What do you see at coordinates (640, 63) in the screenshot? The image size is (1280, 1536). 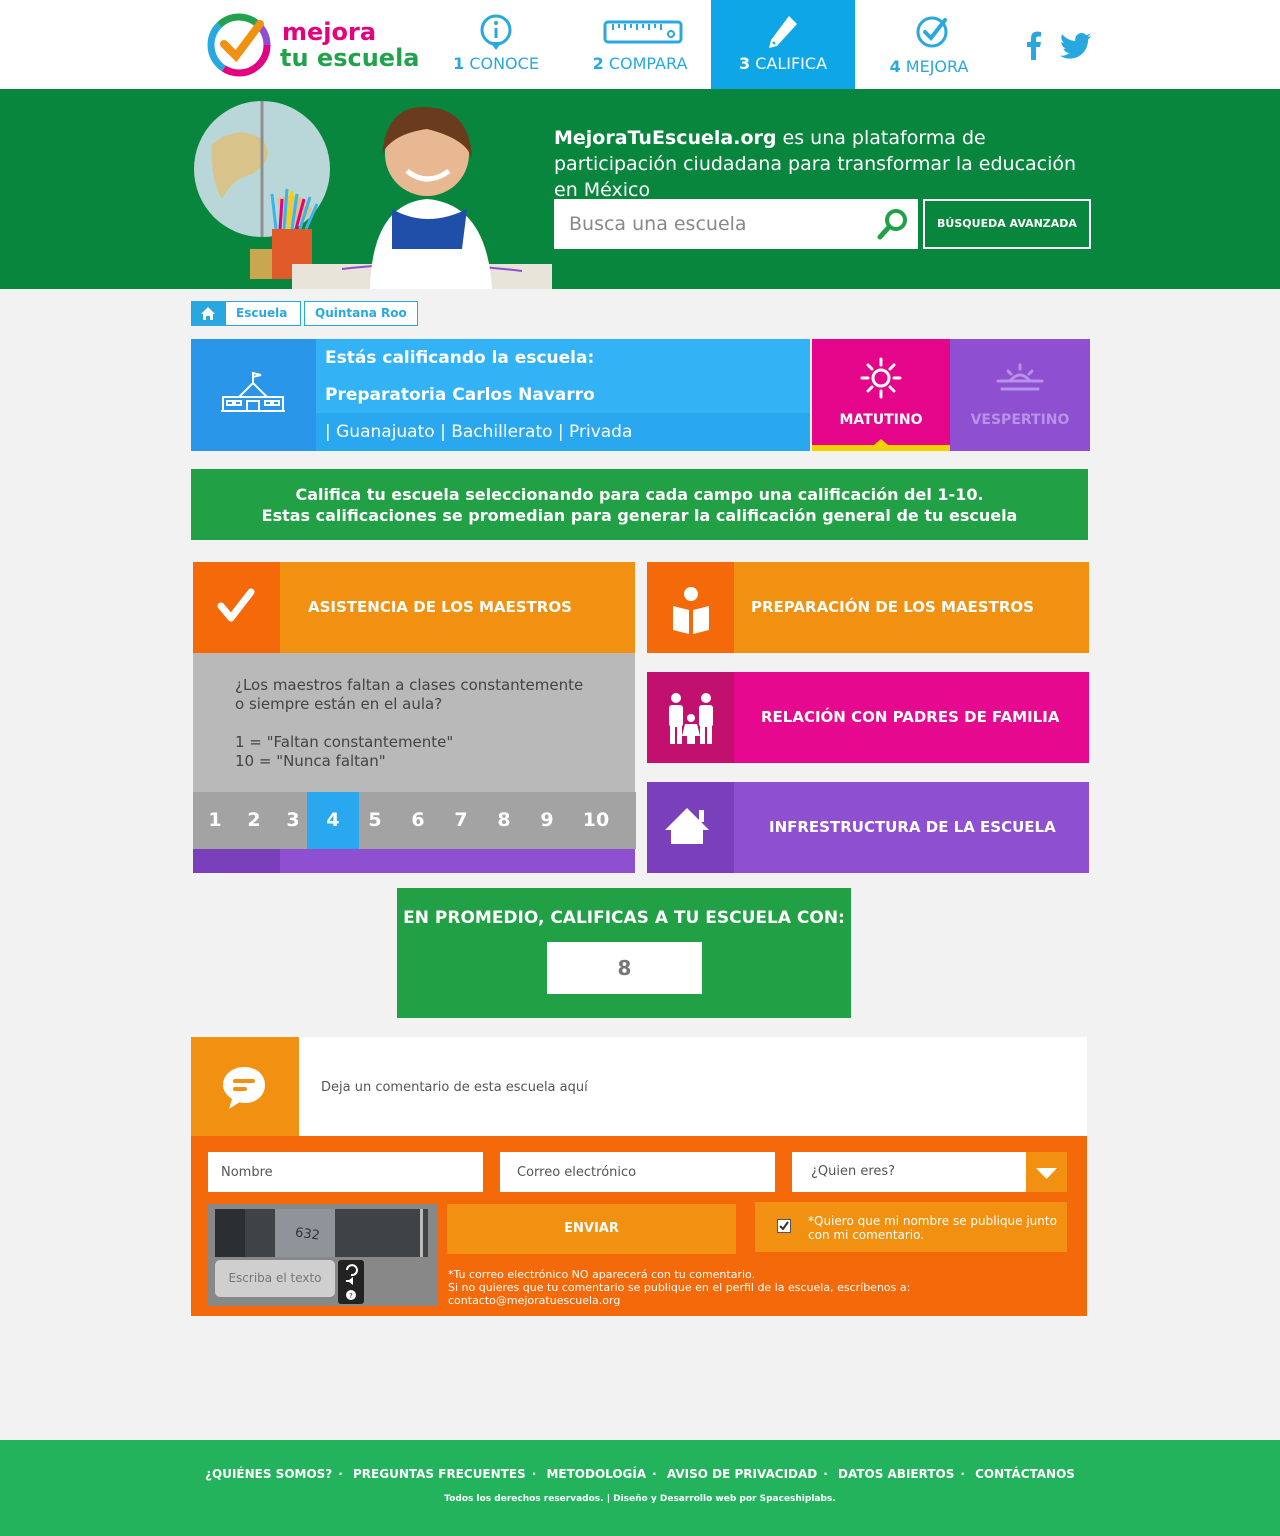 I see `nav-compara-label: 2 COMPARA` at bounding box center [640, 63].